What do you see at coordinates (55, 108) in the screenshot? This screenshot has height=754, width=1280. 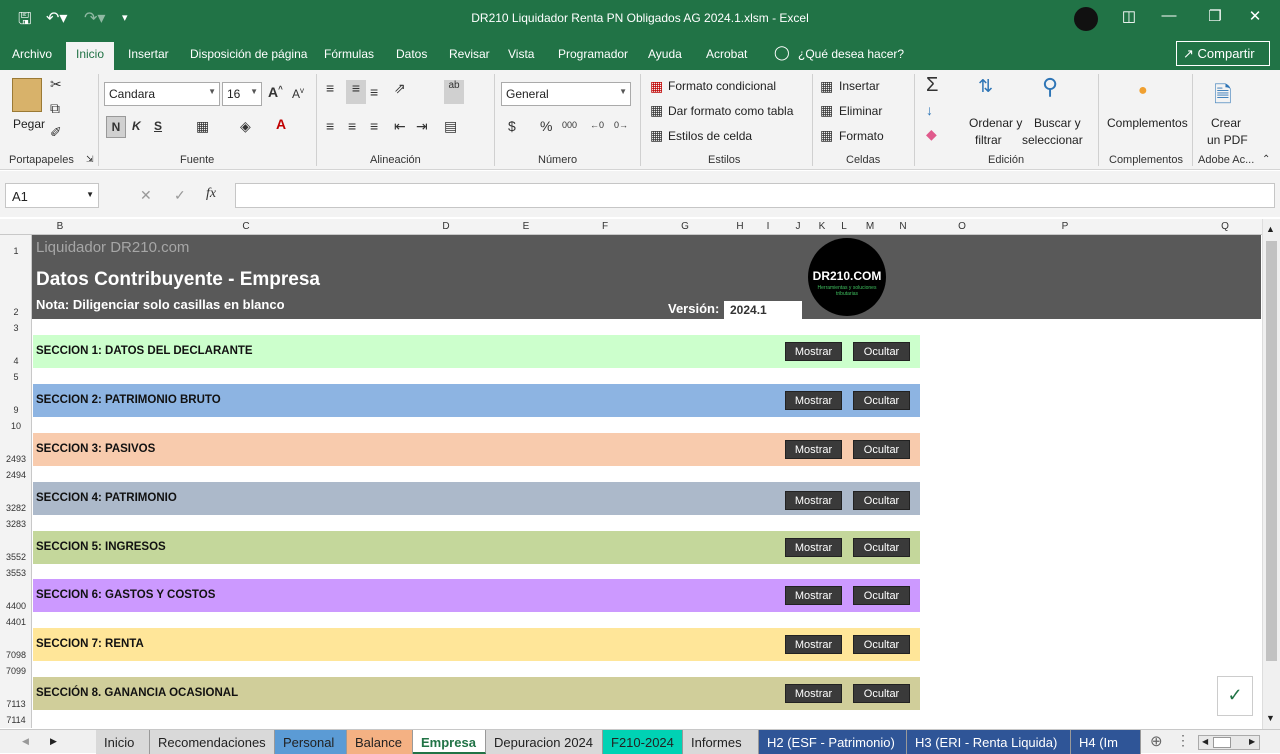 I see `copy-icon: ⧉` at bounding box center [55, 108].